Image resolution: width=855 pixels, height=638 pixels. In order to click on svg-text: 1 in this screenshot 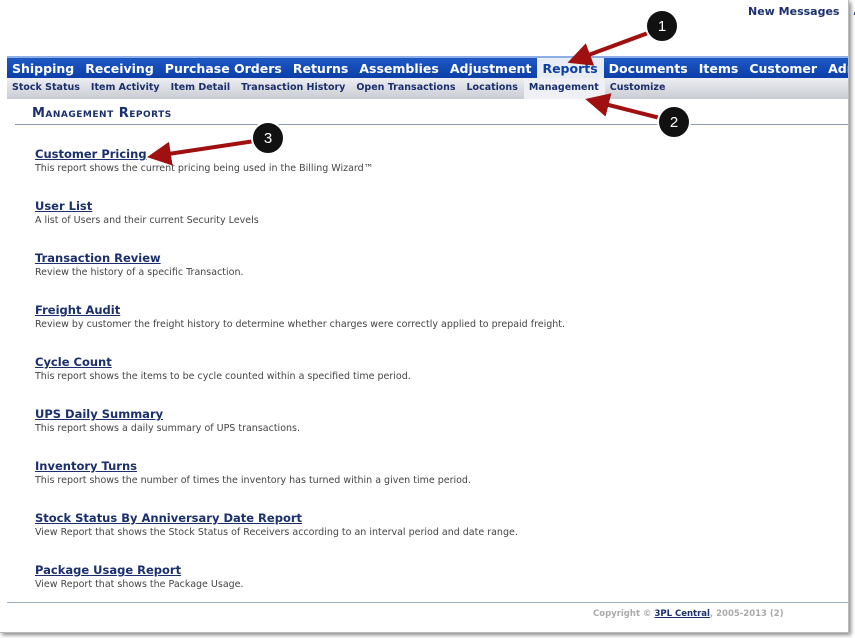, I will do `click(662, 26)`.